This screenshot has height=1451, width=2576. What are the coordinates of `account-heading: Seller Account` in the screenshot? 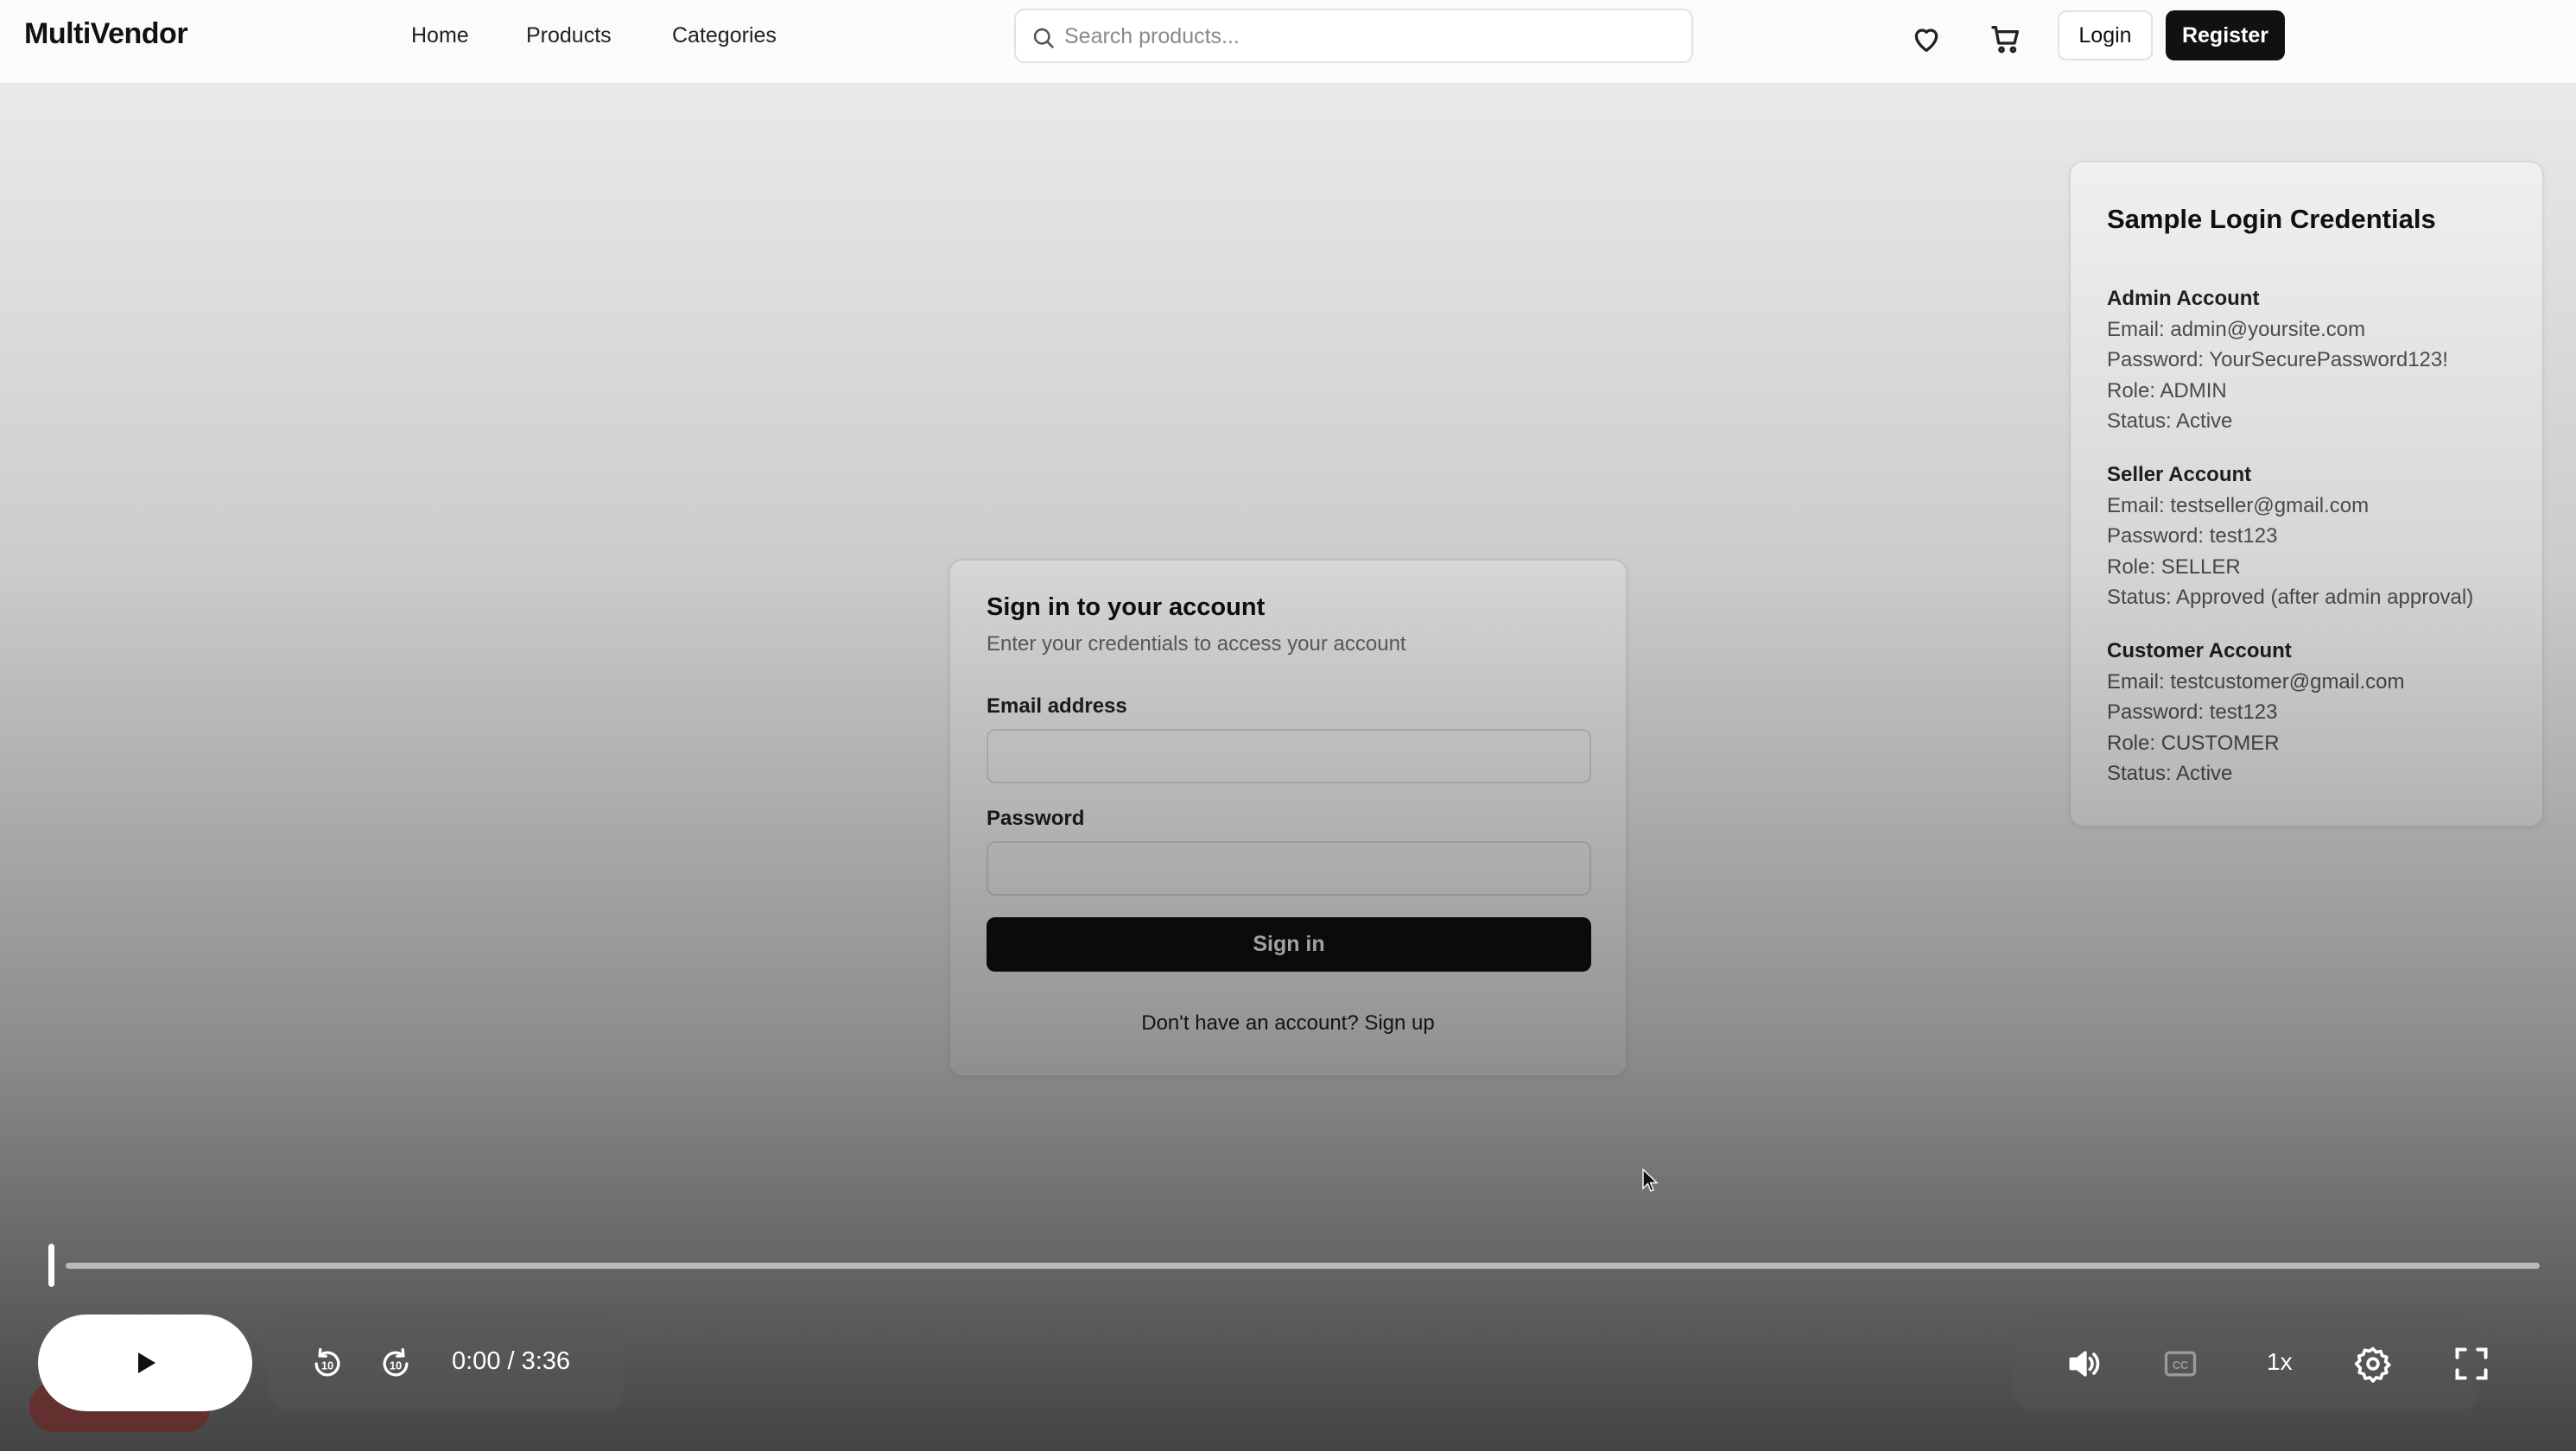 It's located at (2179, 474).